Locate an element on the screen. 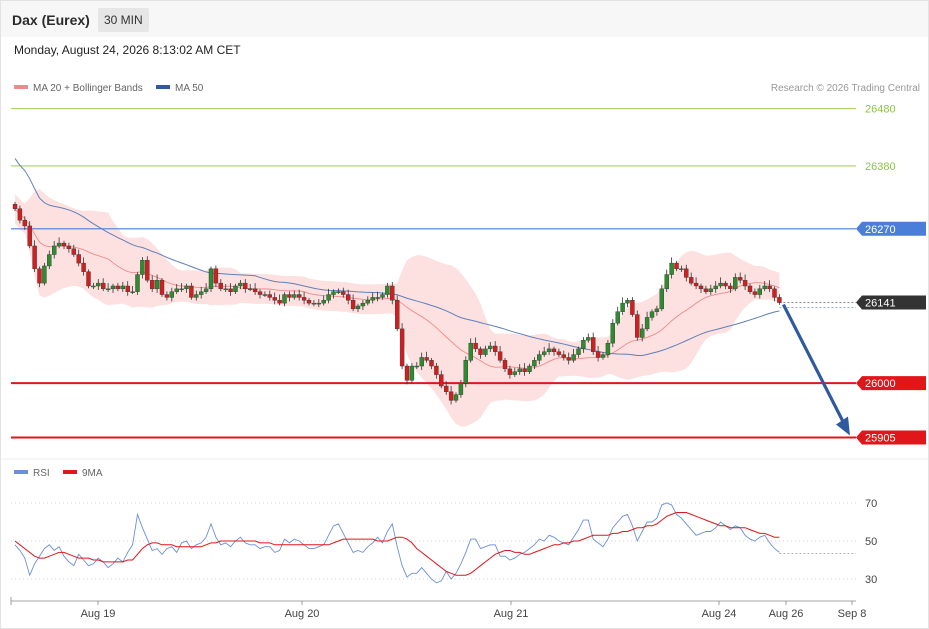 The height and width of the screenshot is (629, 929). rsi-legend-label: RSI is located at coordinates (41, 473).